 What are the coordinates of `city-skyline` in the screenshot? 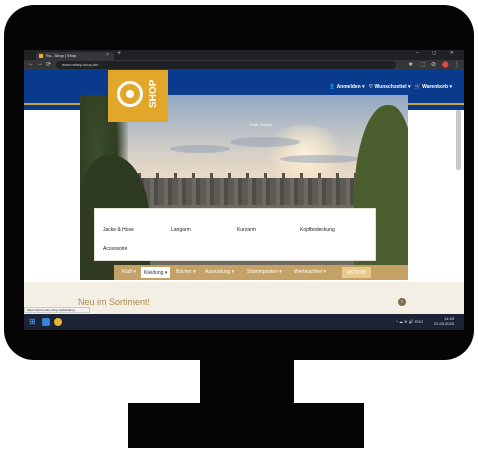 It's located at (245, 193).